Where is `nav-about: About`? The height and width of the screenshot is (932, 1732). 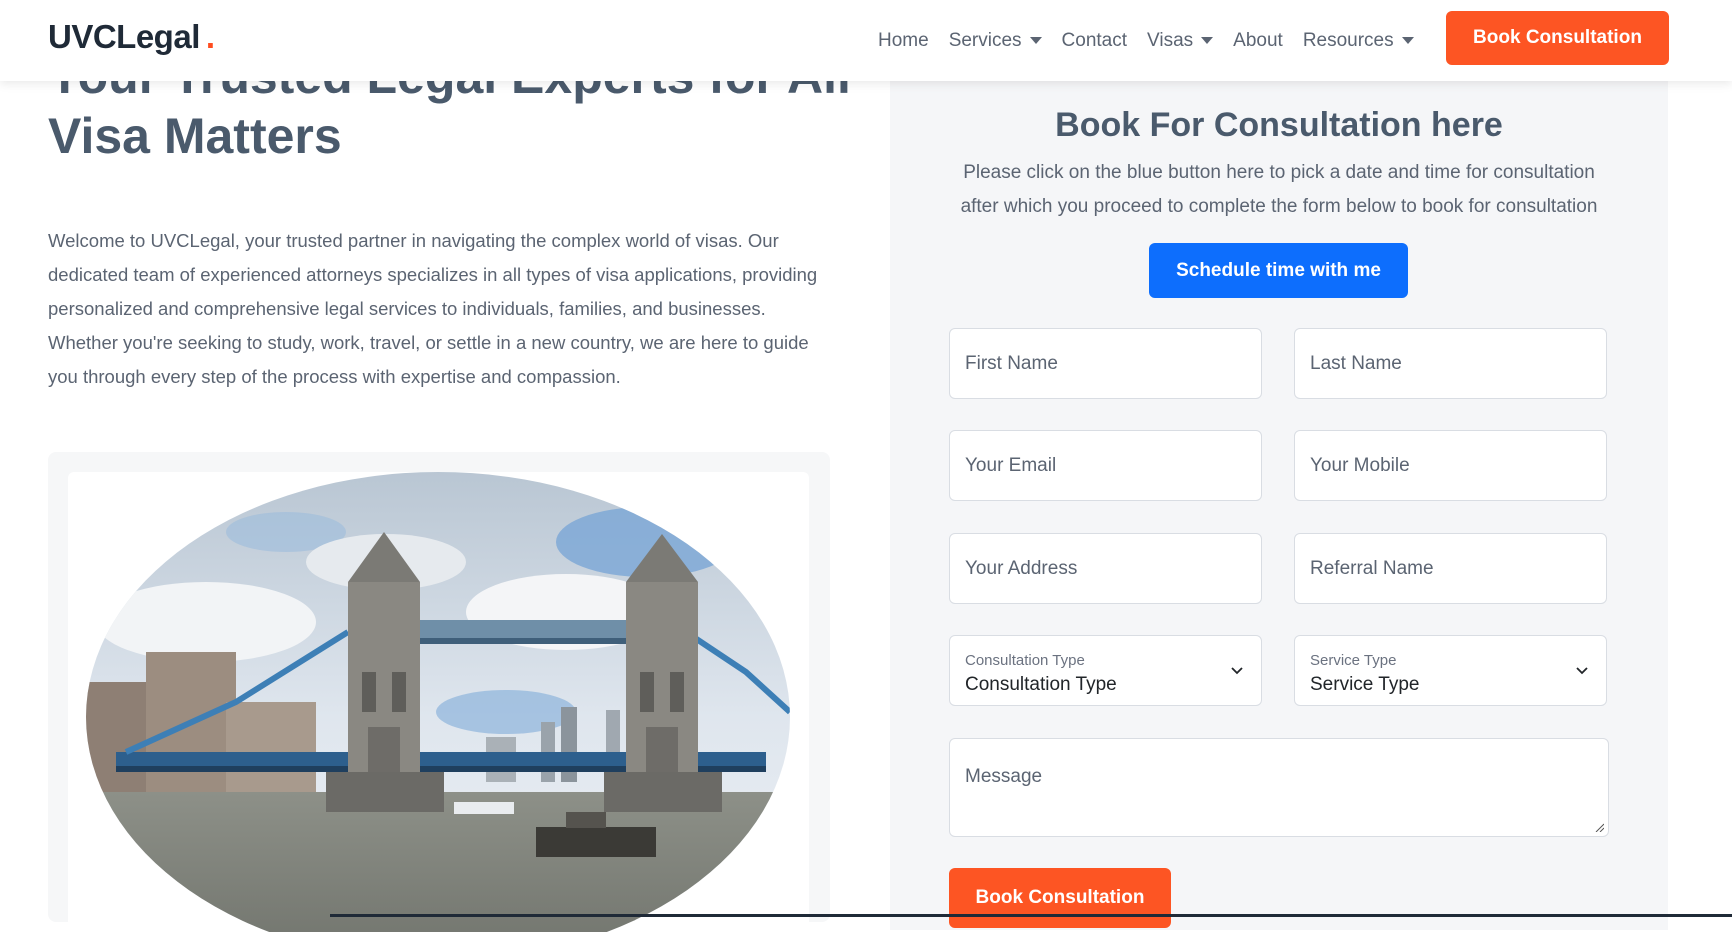 nav-about: About is located at coordinates (1258, 41).